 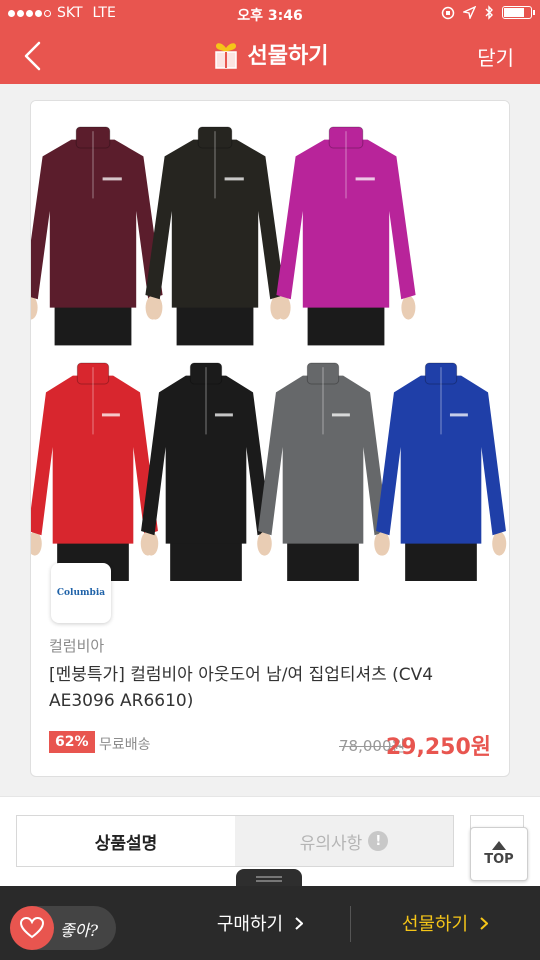 I want to click on buy-label: 구매하기, so click(x=250, y=924).